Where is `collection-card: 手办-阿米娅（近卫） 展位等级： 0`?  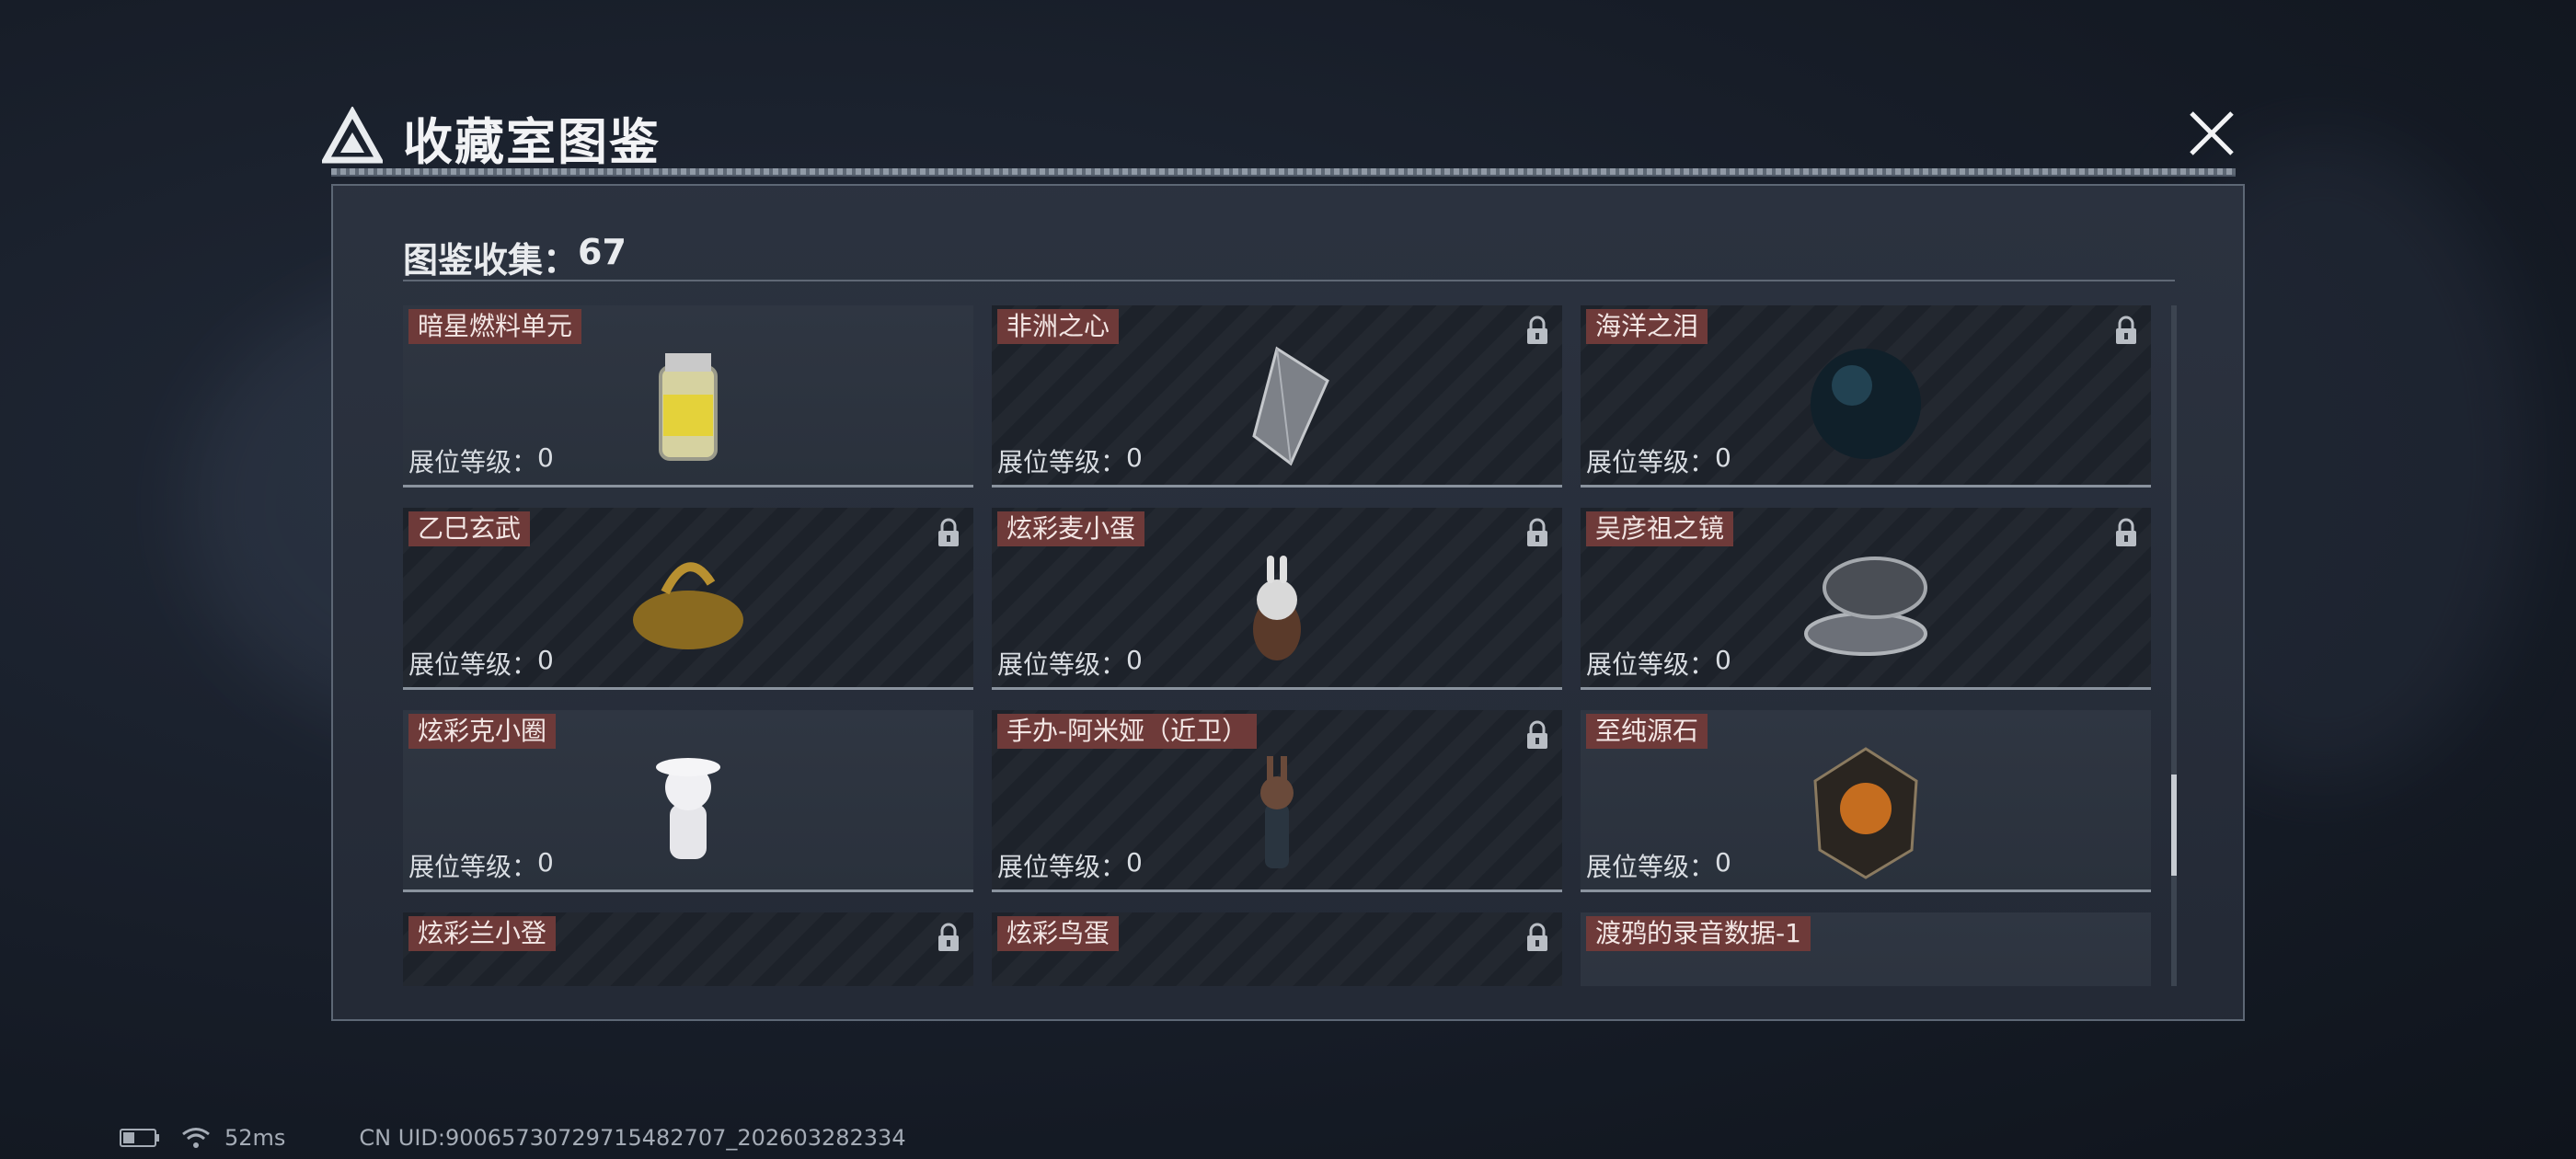 collection-card: 手办-阿米娅（近卫） 展位等级： 0 is located at coordinates (1277, 801).